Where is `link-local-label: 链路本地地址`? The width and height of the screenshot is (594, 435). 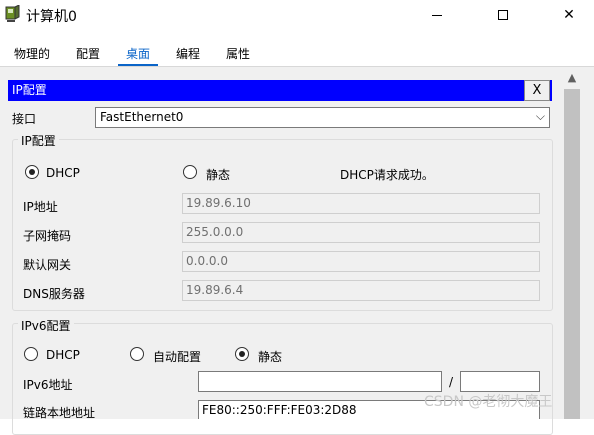 link-local-label: 链路本地地址 is located at coordinates (59, 413).